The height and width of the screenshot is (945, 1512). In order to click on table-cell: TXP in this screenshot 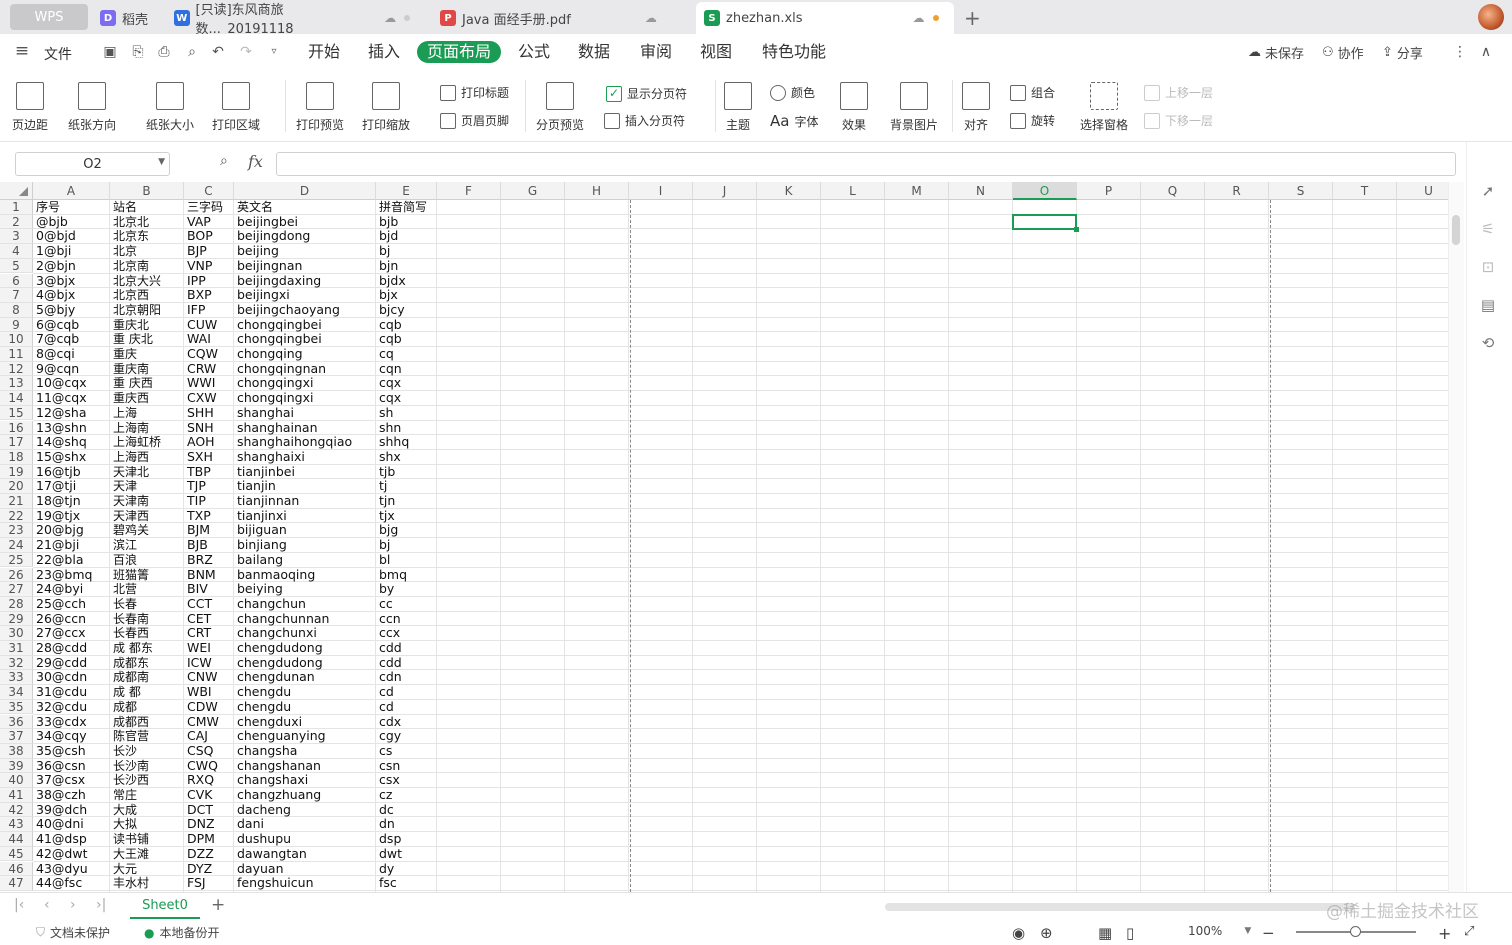, I will do `click(209, 516)`.